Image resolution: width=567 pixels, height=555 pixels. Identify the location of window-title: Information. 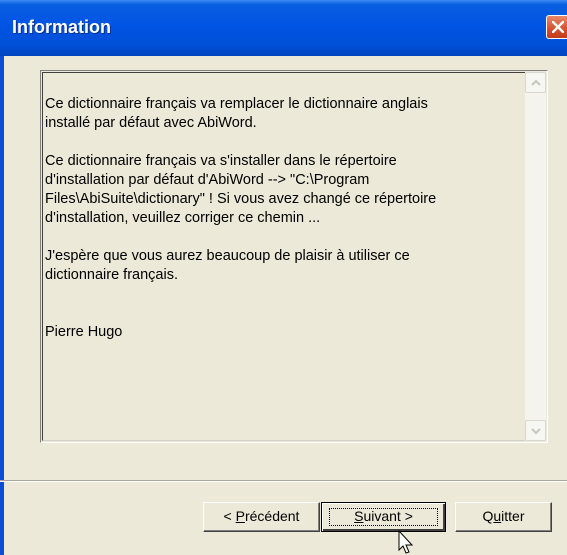
(61, 27).